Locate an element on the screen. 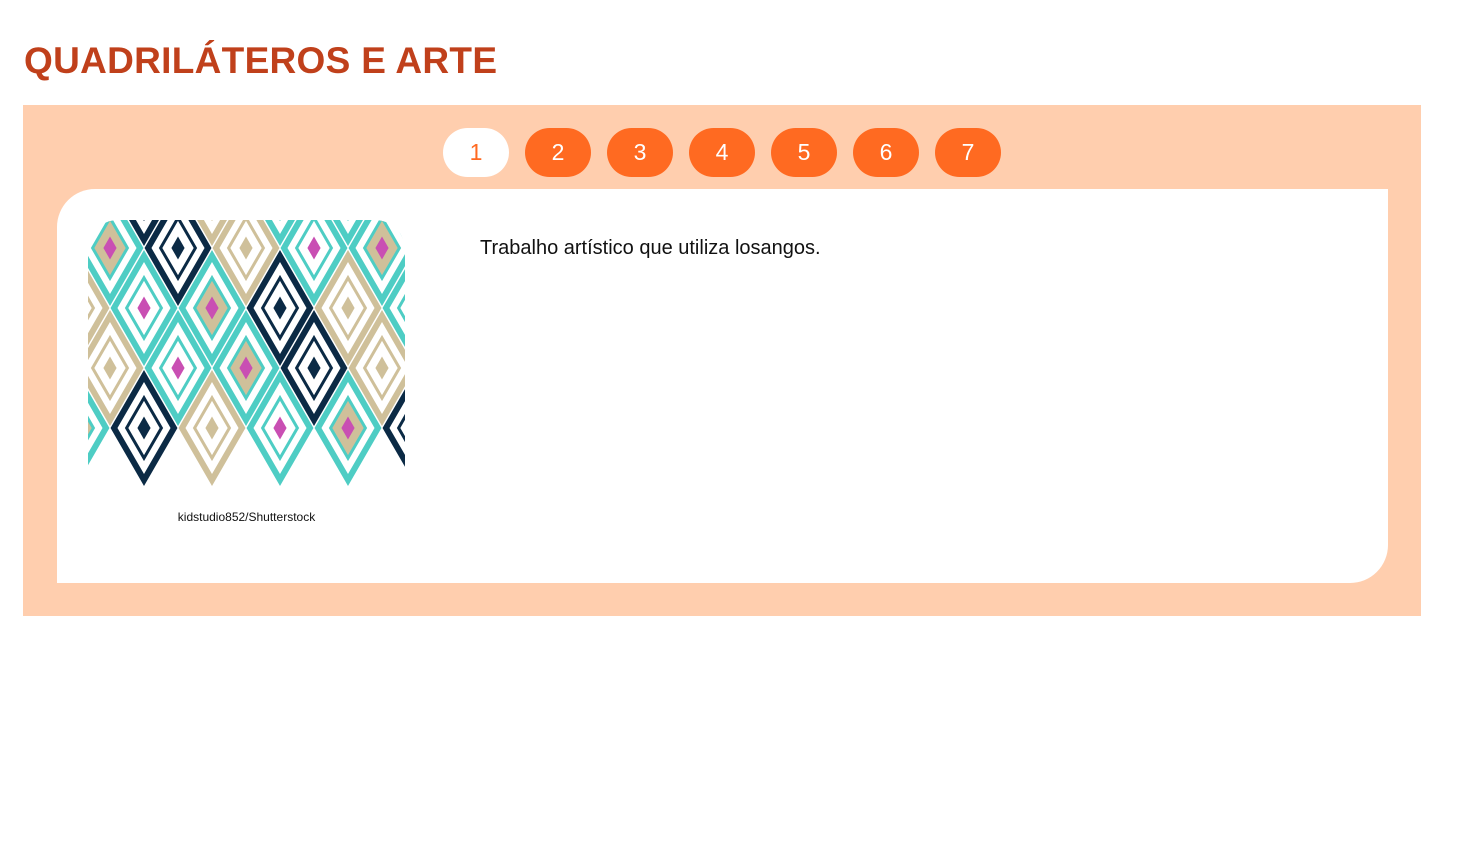 Image resolution: width=1460 pixels, height=850 pixels. page-button-2: 2 is located at coordinates (558, 152).